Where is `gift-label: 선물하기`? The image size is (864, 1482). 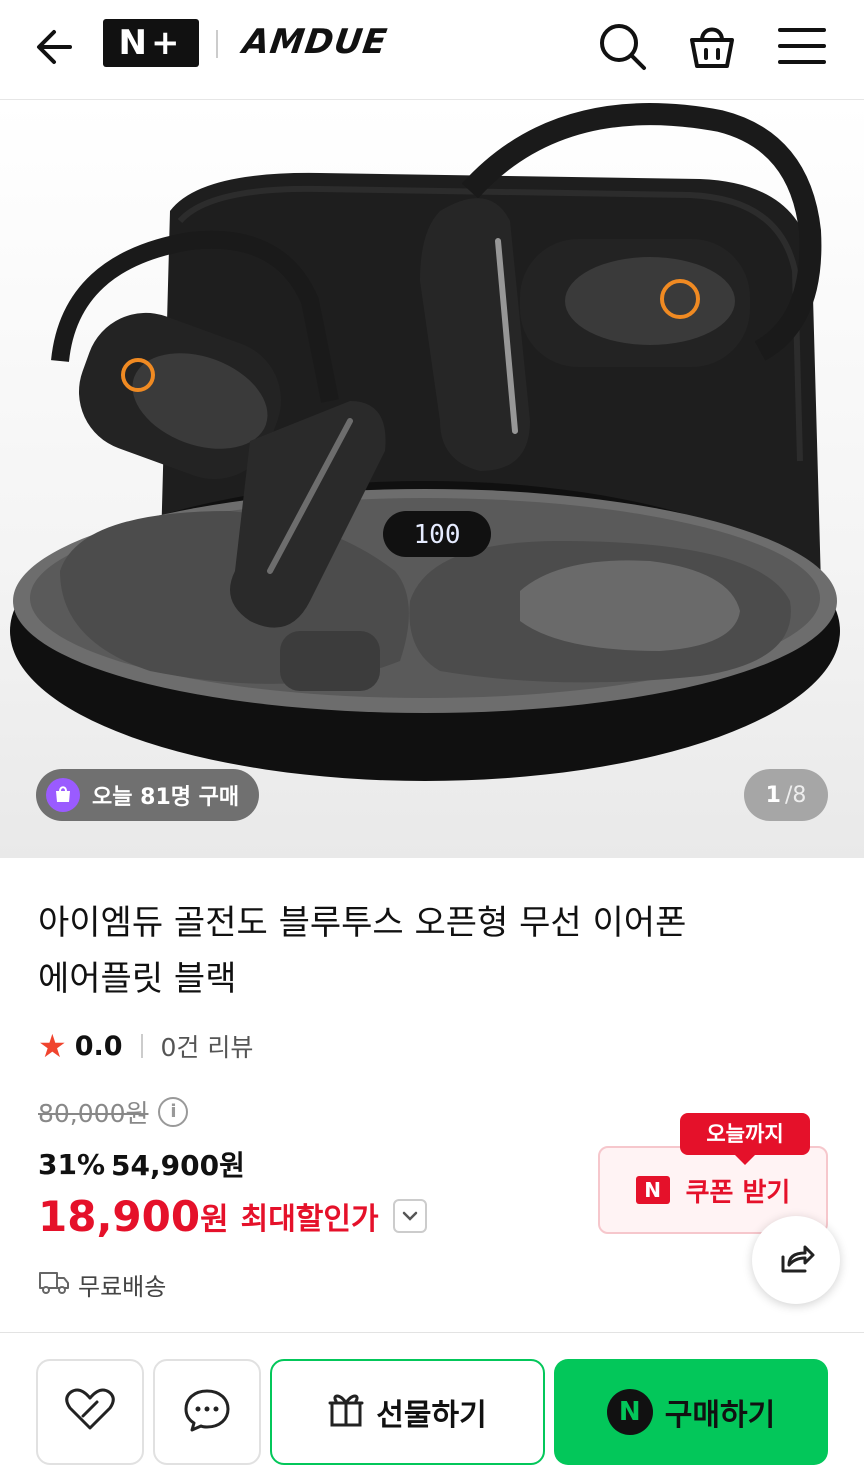 gift-label: 선물하기 is located at coordinates (431, 1415).